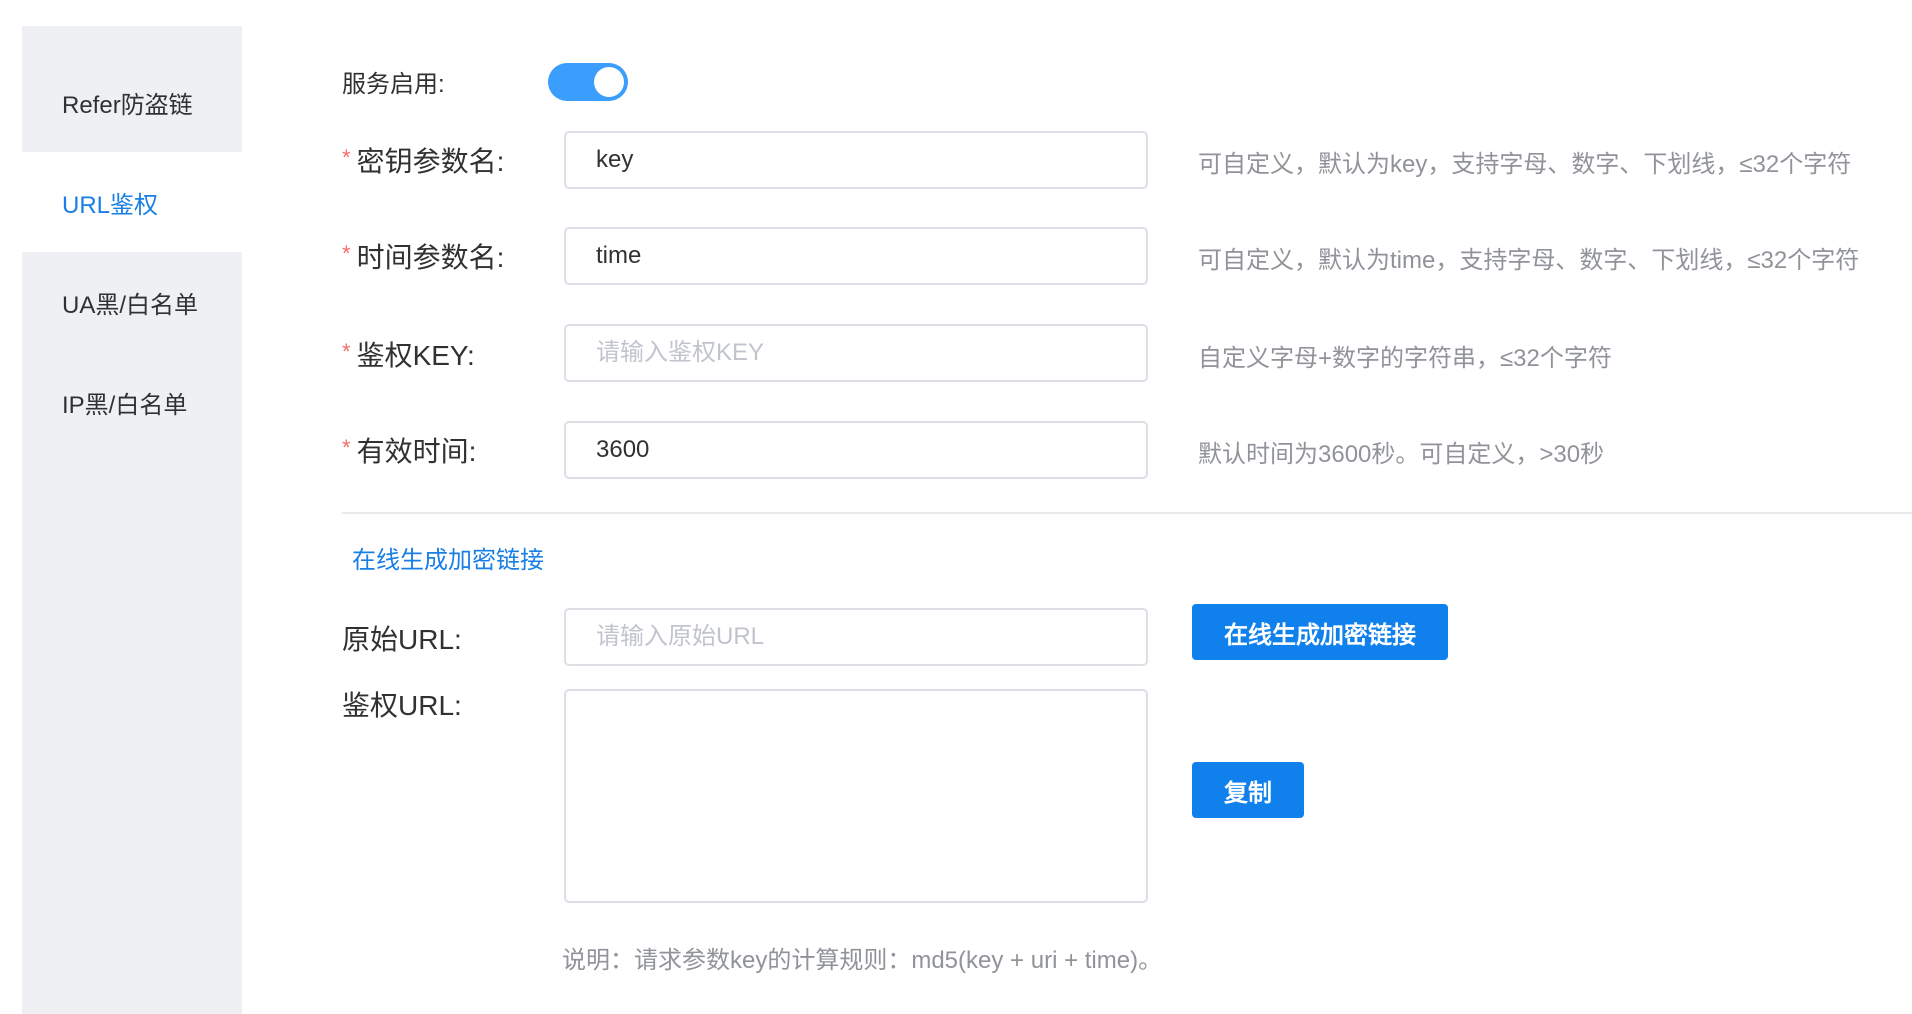 This screenshot has width=1912, height=1014. Describe the element at coordinates (856, 160) in the screenshot. I see `key-param-input` at that location.